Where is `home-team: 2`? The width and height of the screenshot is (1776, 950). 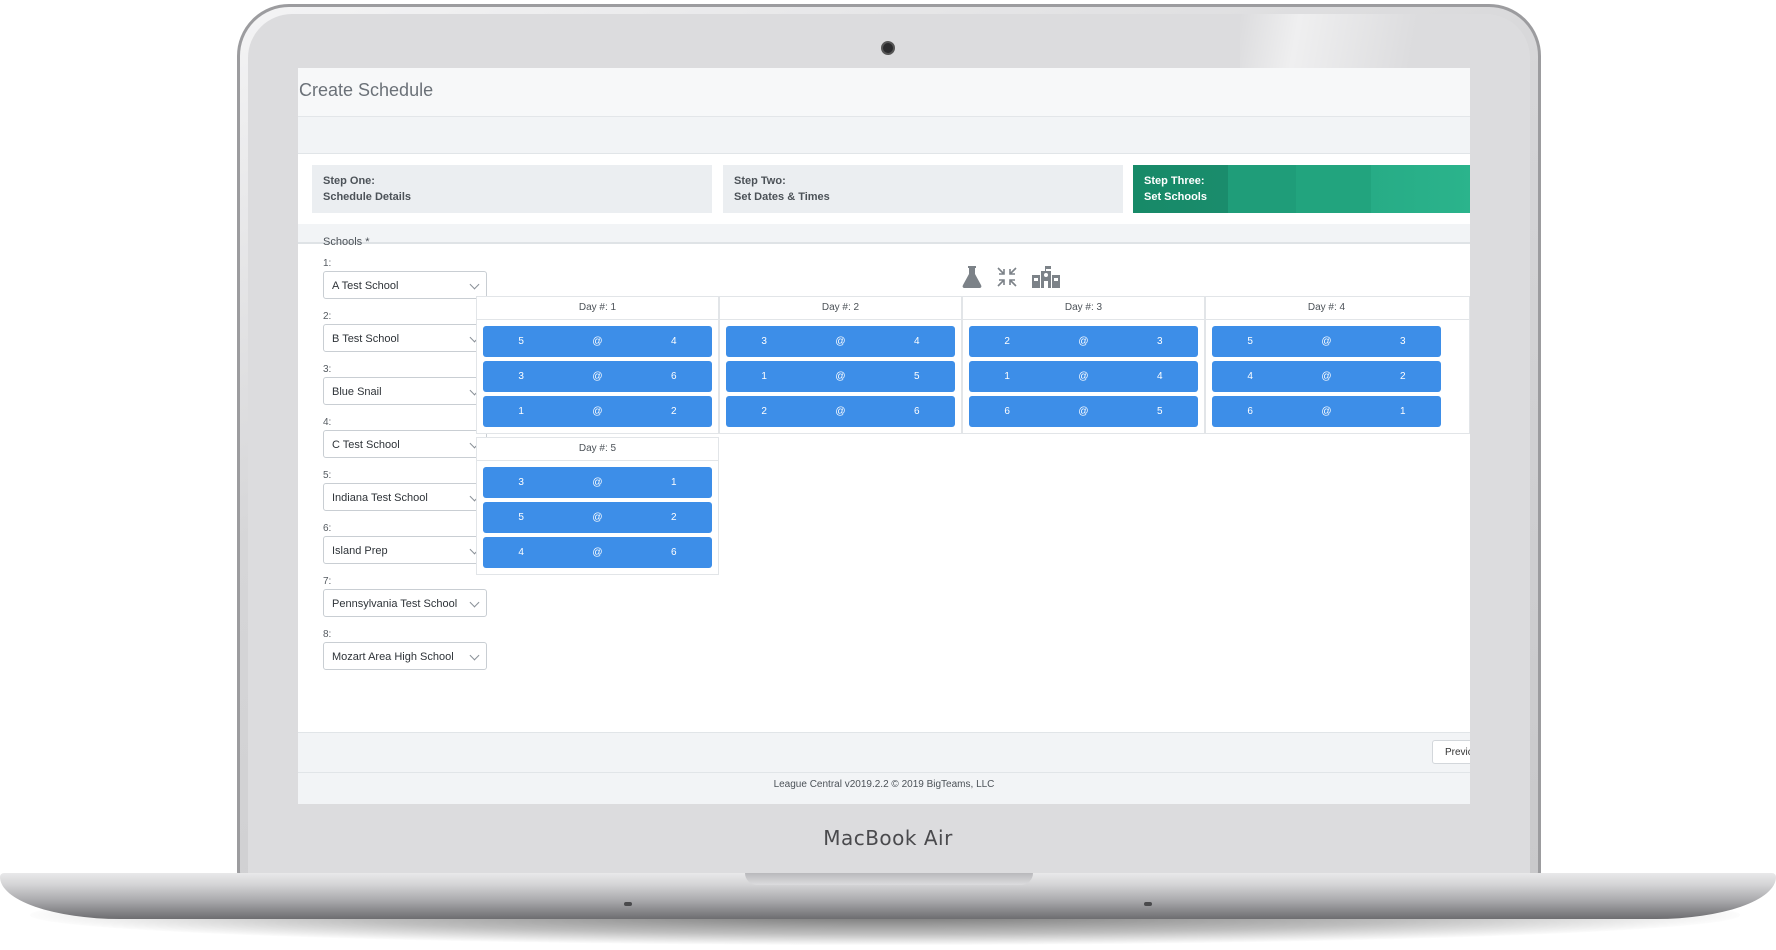 home-team: 2 is located at coordinates (674, 517).